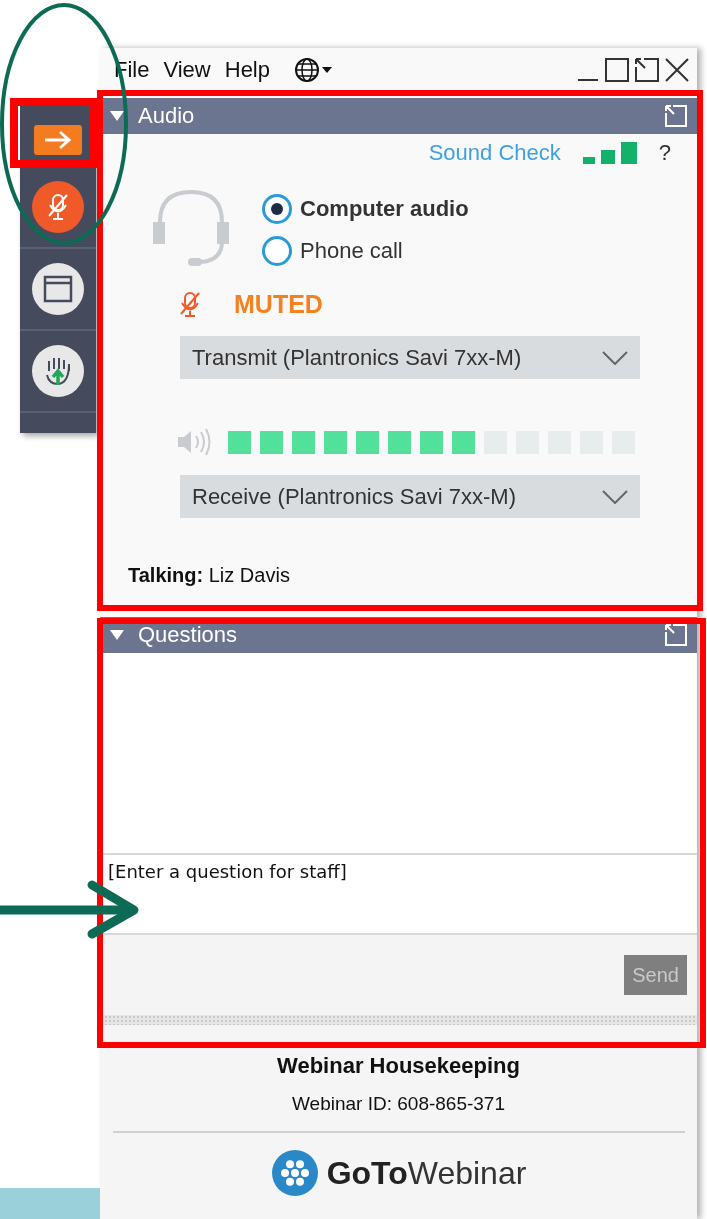 This screenshot has height=1219, width=707. I want to click on panel-title: Questions, so click(188, 635).